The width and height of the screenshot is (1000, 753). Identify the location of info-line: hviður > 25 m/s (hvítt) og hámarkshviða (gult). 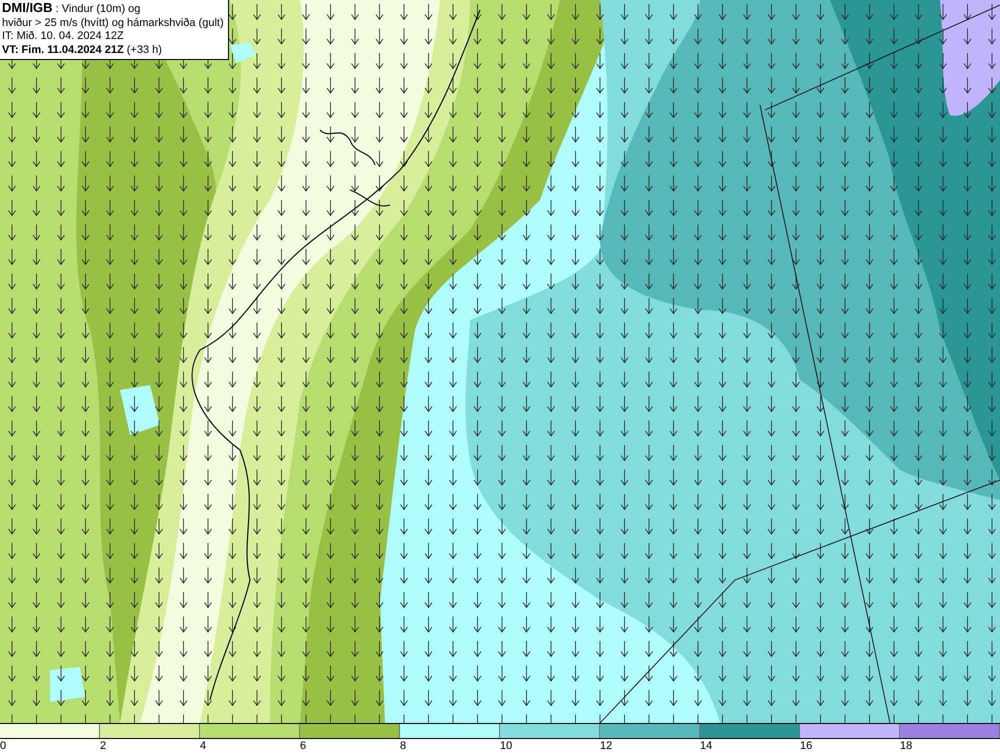
(113, 23).